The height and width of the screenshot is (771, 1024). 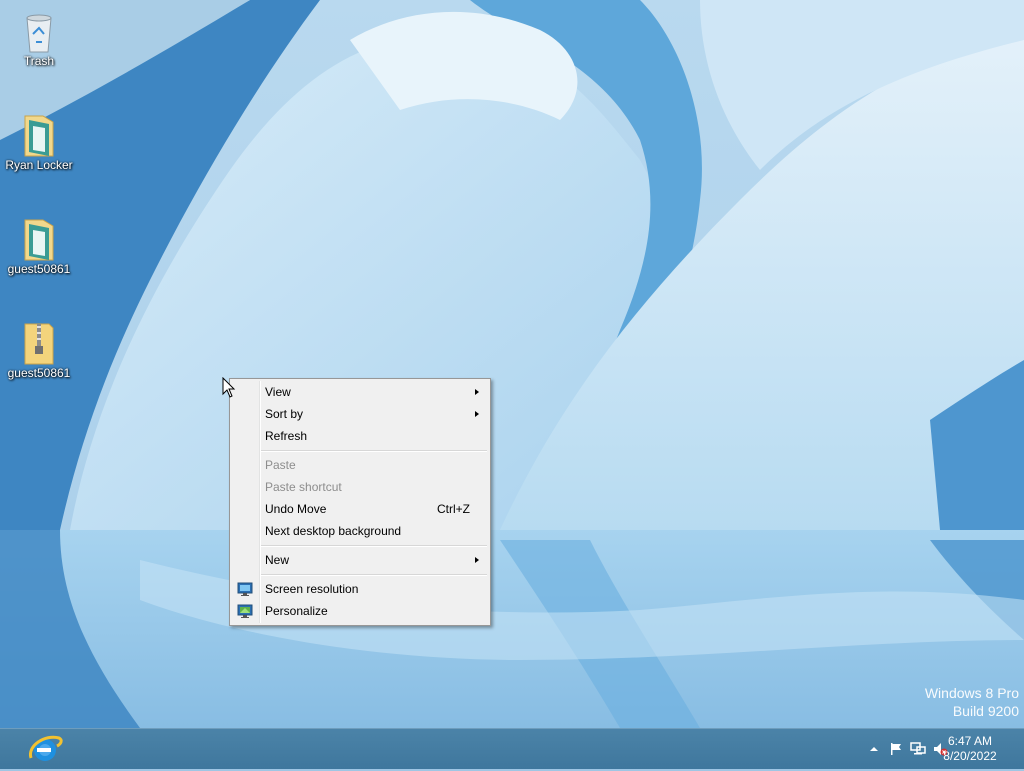 I want to click on menu-item-paste: Paste, so click(x=360, y=465).